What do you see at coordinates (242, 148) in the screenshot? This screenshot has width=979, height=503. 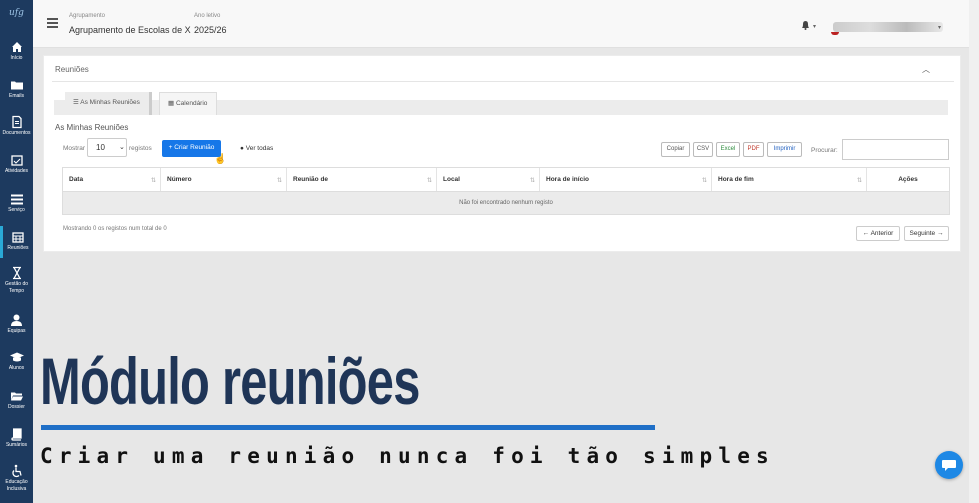 I see `globe-icon: ●` at bounding box center [242, 148].